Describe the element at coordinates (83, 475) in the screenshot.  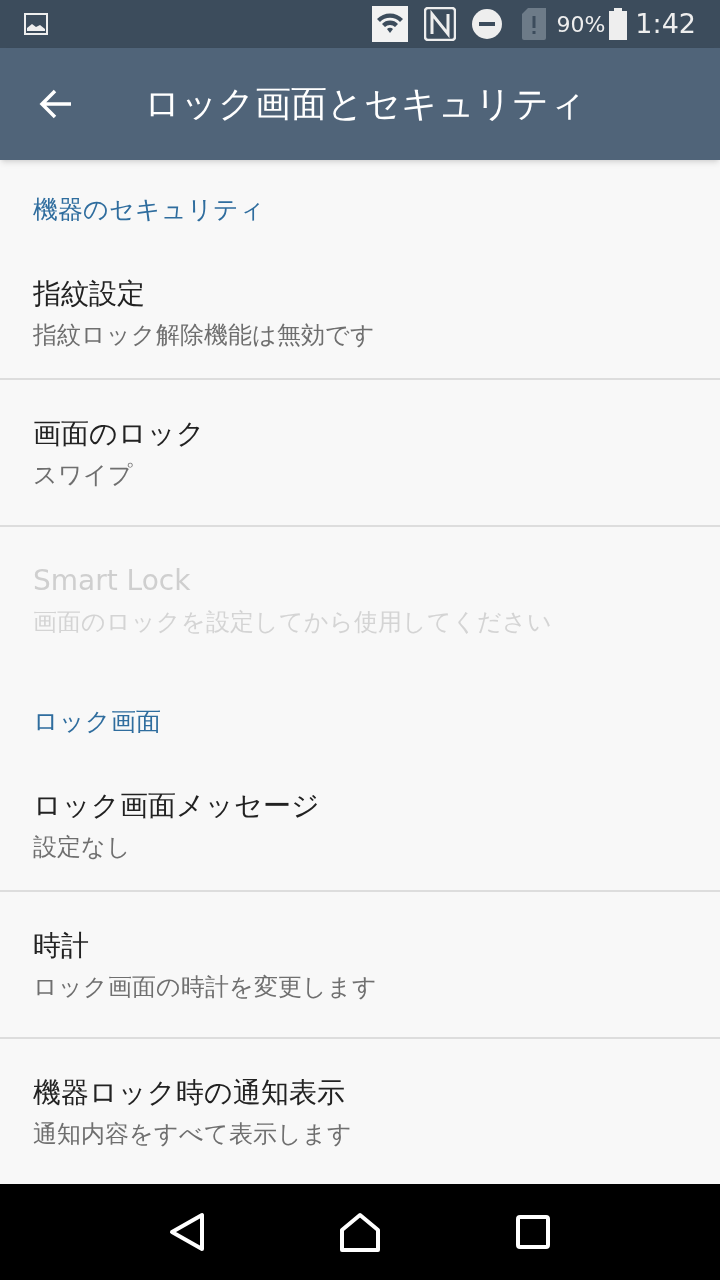
I see `item-summary: スワイプ` at that location.